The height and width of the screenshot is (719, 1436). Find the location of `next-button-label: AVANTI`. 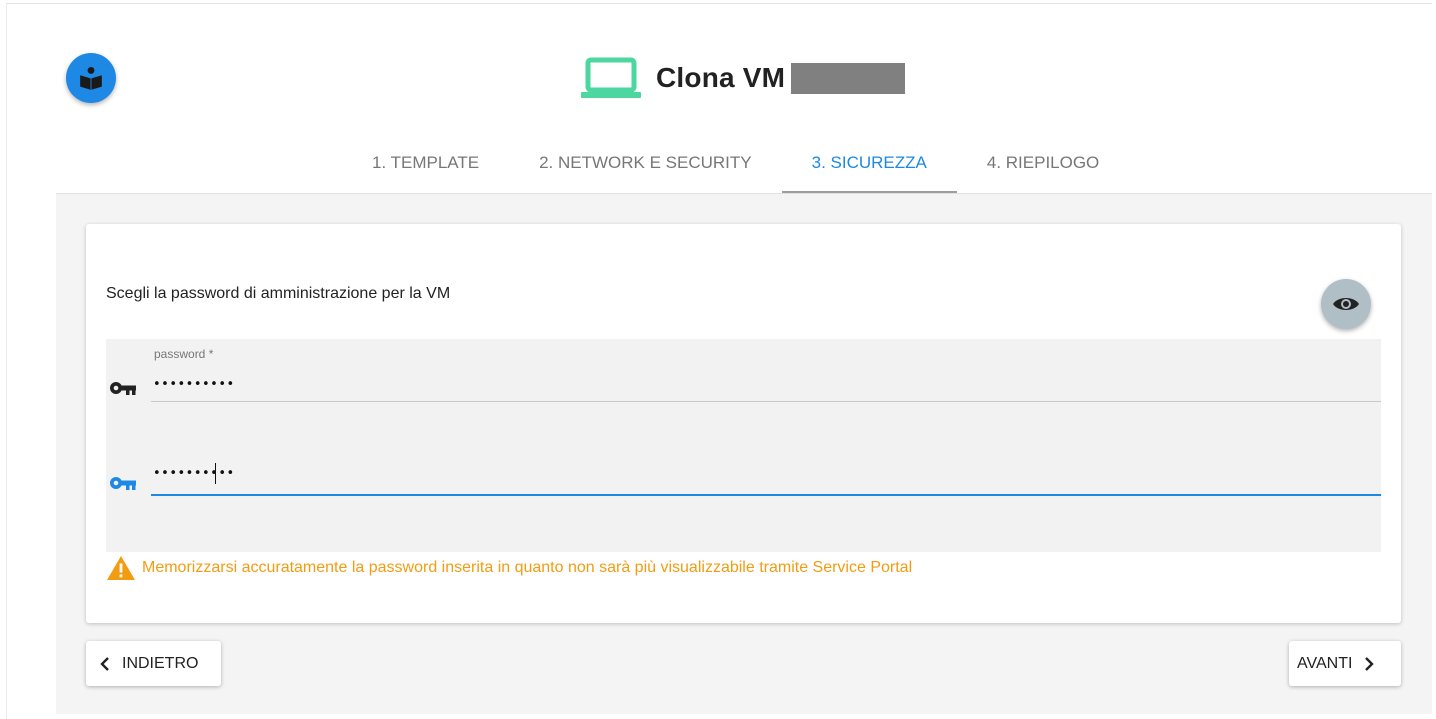

next-button-label: AVANTI is located at coordinates (1325, 663).